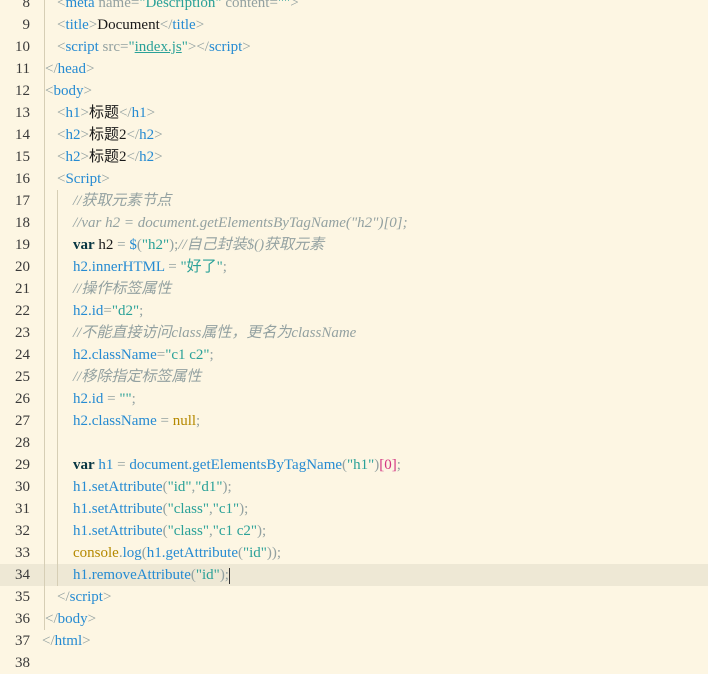  What do you see at coordinates (83, 179) in the screenshot?
I see `code-text: <Script>` at bounding box center [83, 179].